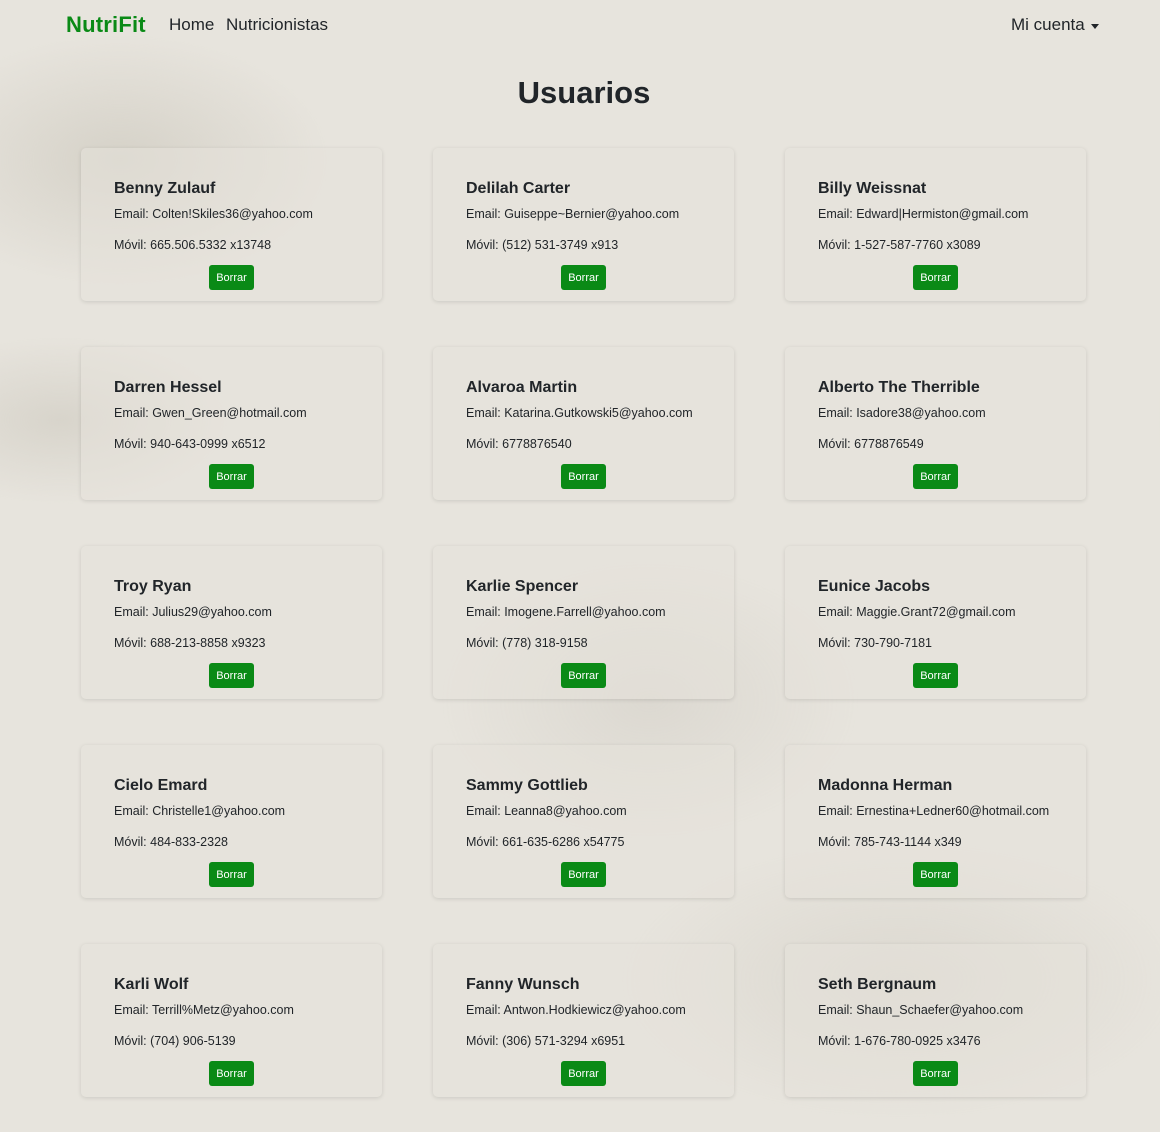  I want to click on user-email: Email: Gwen_Green@hotmail.com, so click(248, 413).